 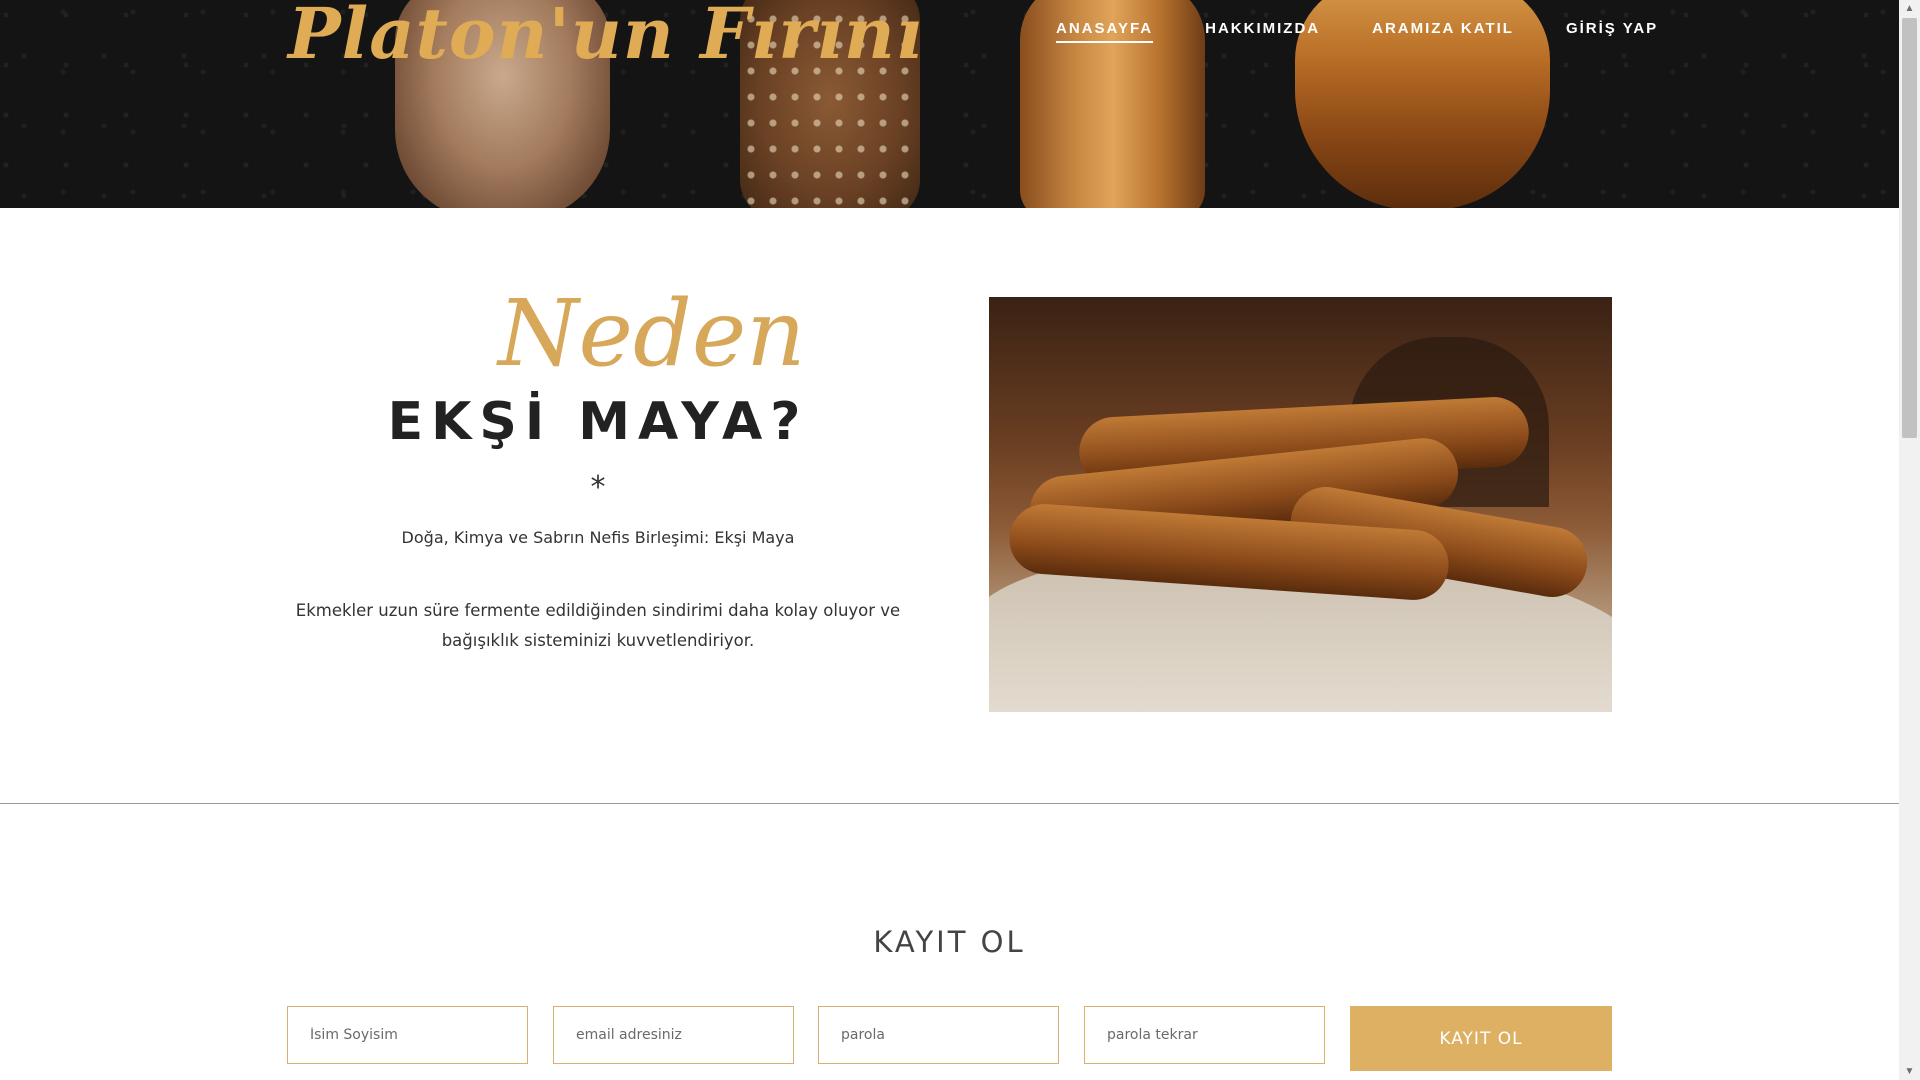 I want to click on section-headline: EKŞİ MAYA?, so click(x=598, y=422).